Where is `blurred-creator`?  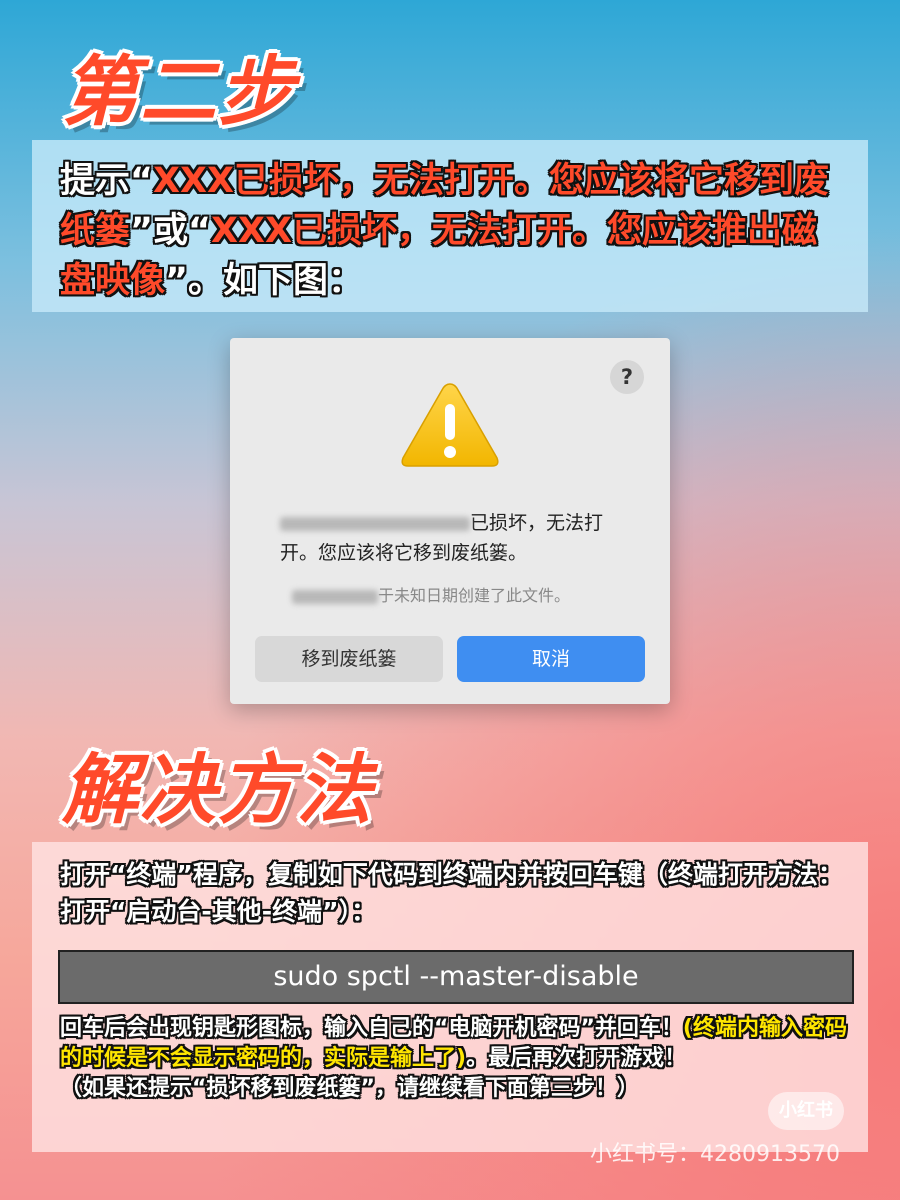
blurred-creator is located at coordinates (335, 596).